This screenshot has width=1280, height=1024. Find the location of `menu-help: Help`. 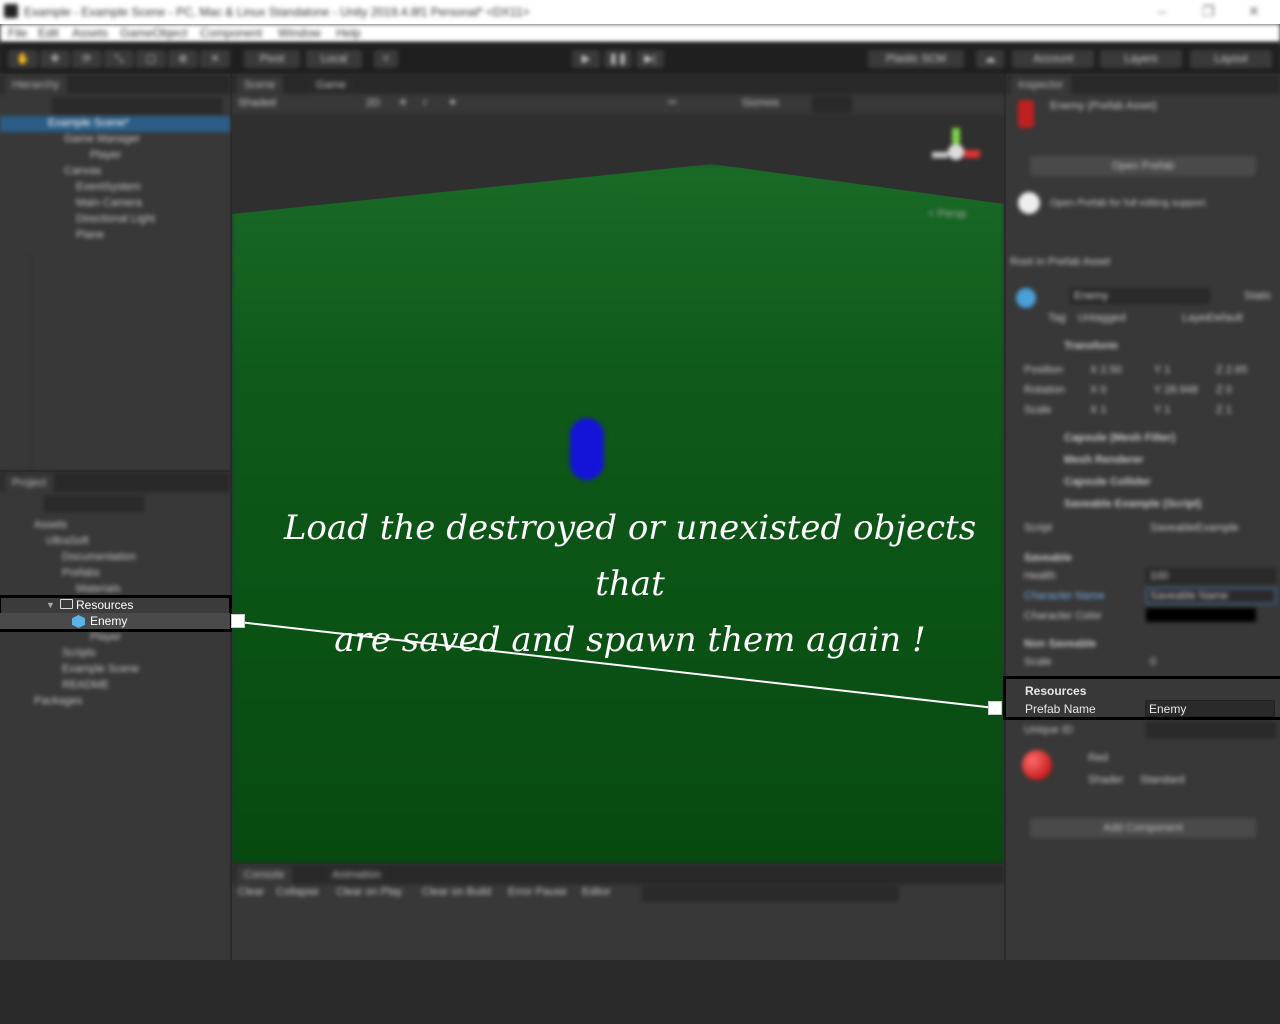

menu-help: Help is located at coordinates (348, 33).